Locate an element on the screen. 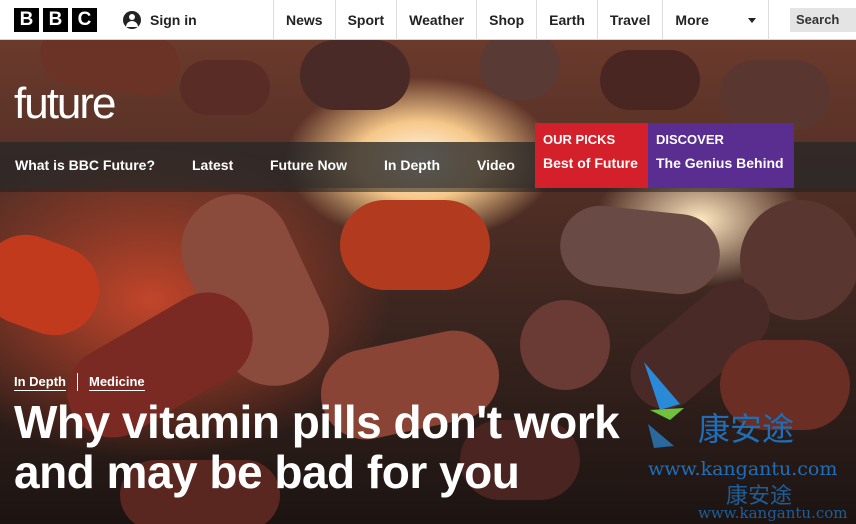  nav-travel: Travel is located at coordinates (631, 20).